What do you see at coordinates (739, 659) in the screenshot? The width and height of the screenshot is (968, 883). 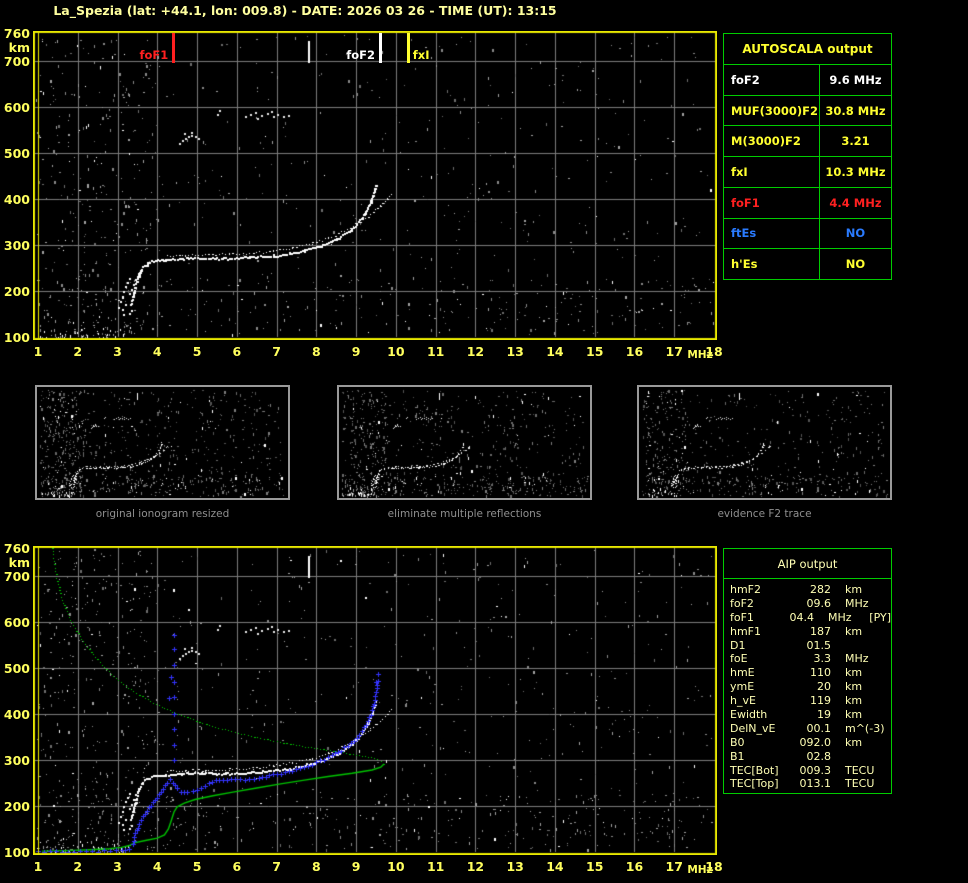 I see `aip-param-label: foE` at bounding box center [739, 659].